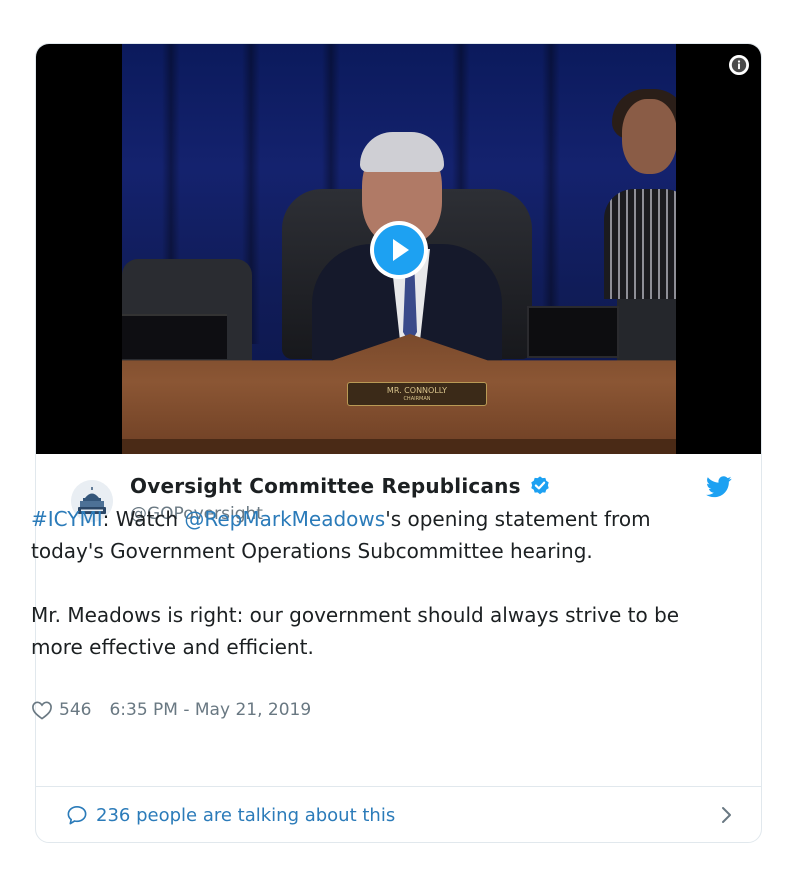  I want to click on chevron-right-icon, so click(726, 815).